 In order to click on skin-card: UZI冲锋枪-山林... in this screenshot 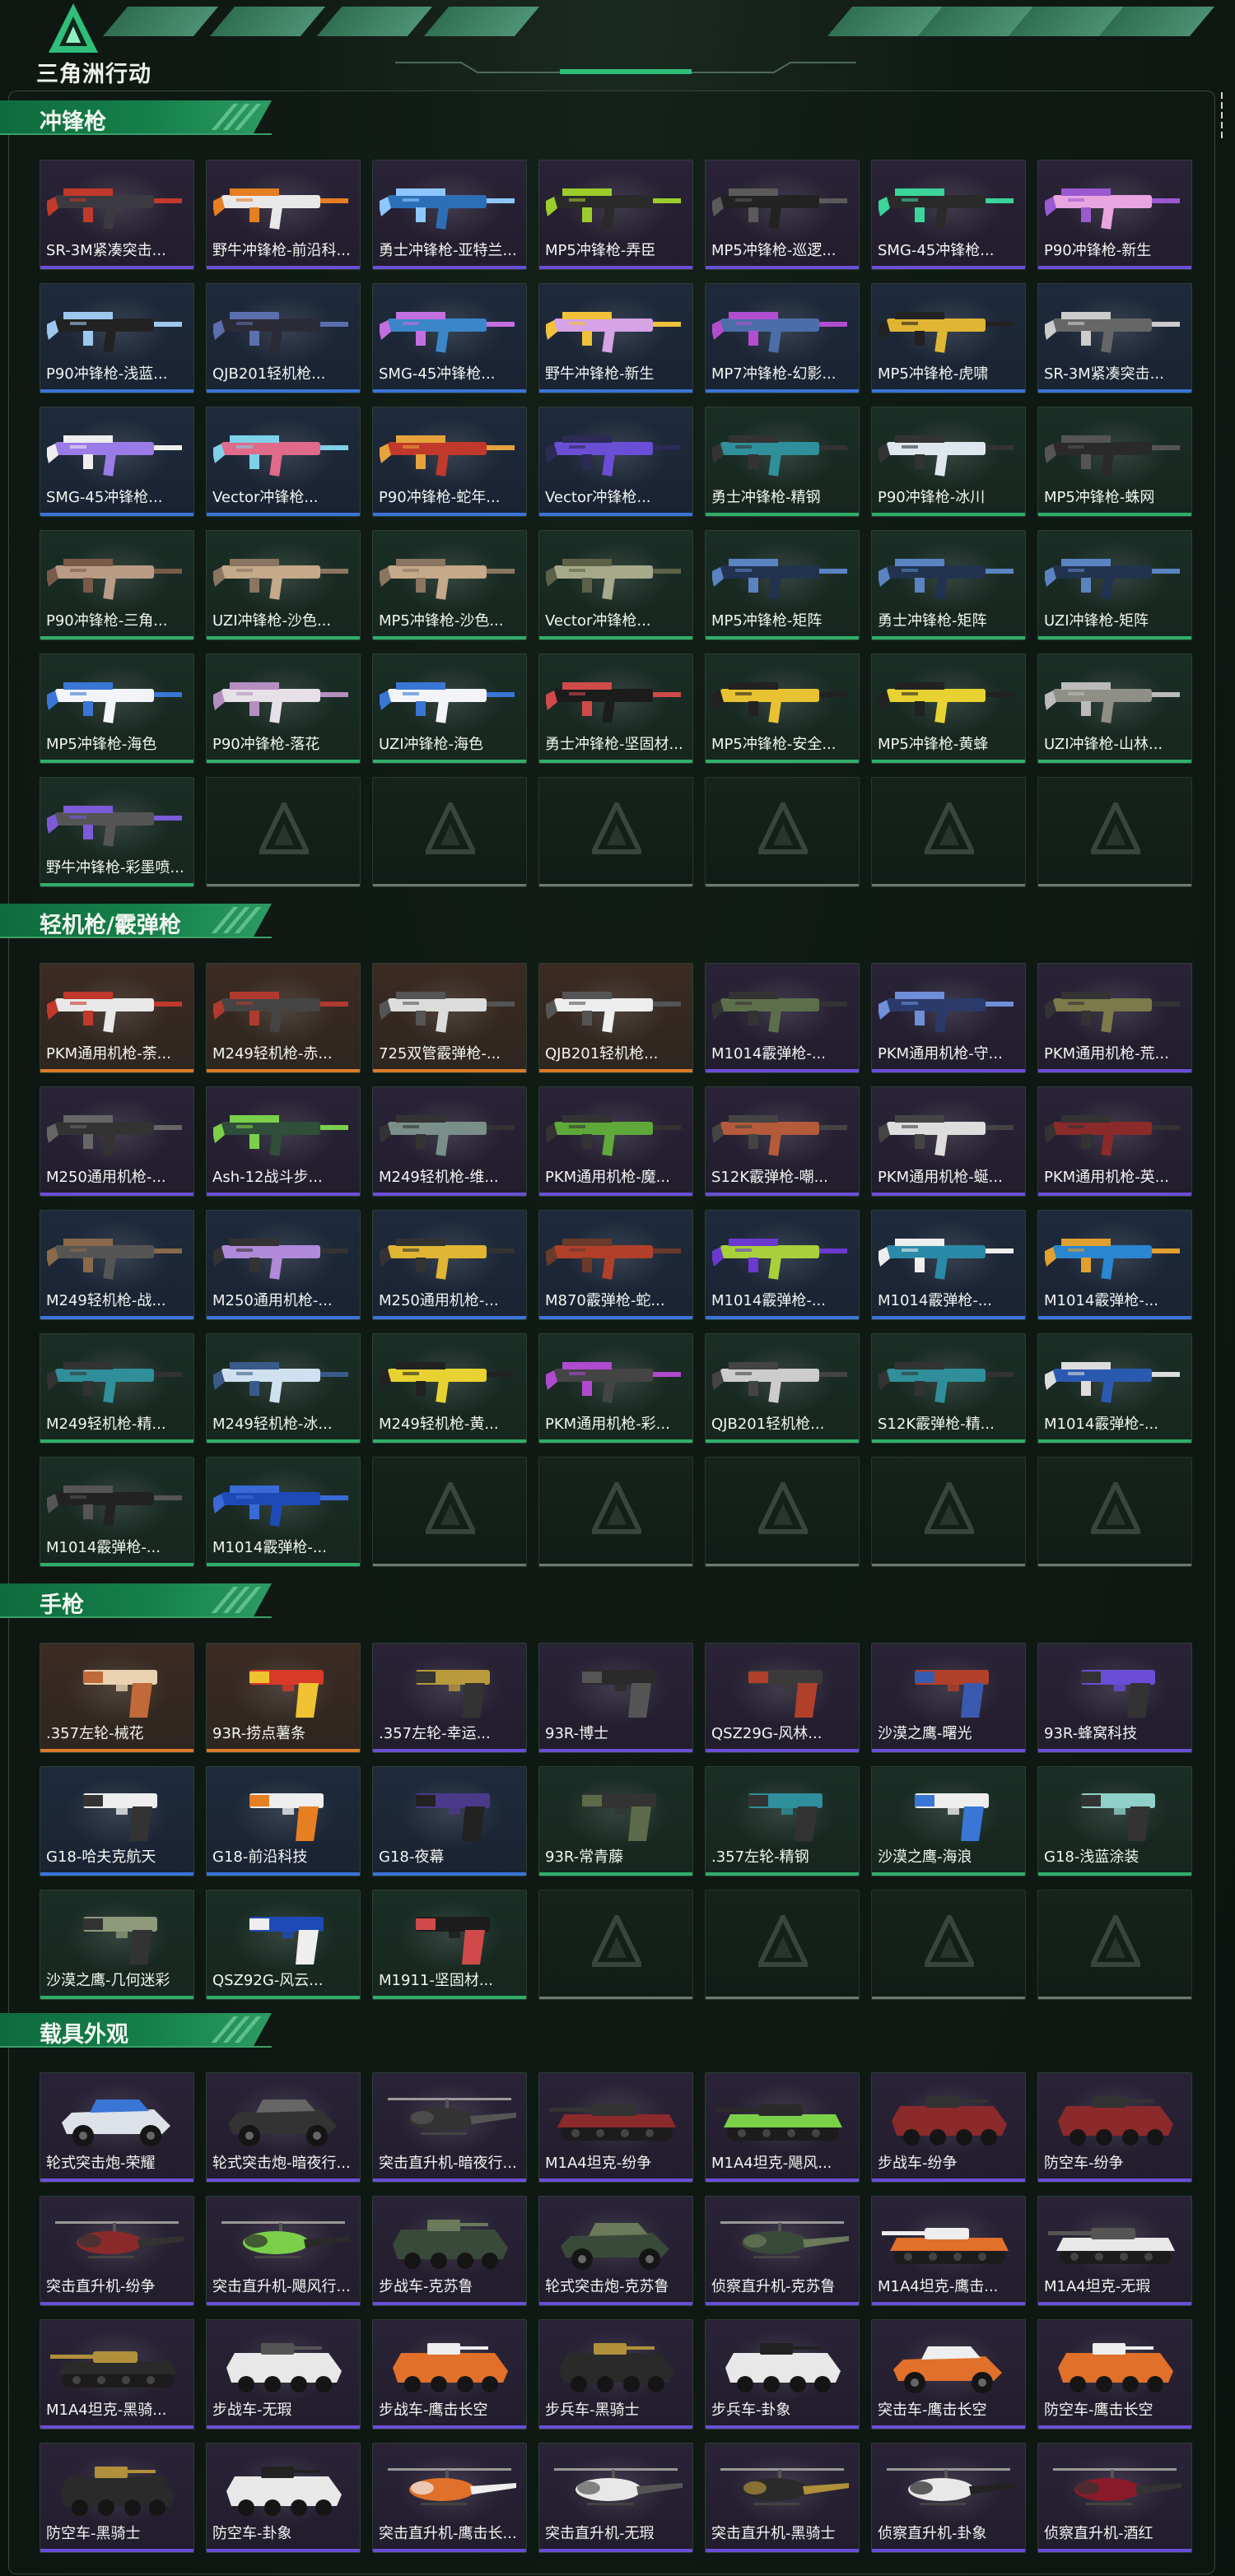, I will do `click(1114, 708)`.